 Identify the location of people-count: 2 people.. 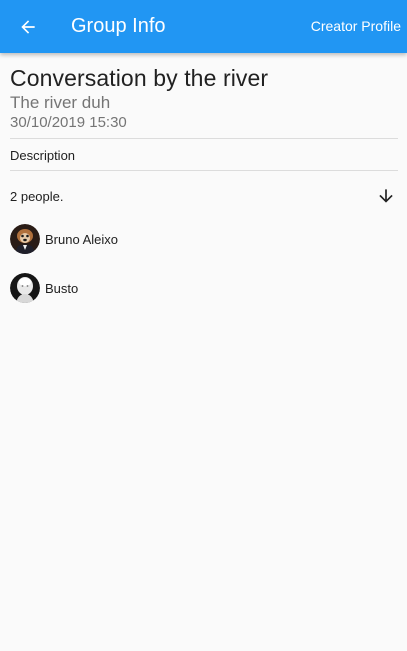
(37, 196).